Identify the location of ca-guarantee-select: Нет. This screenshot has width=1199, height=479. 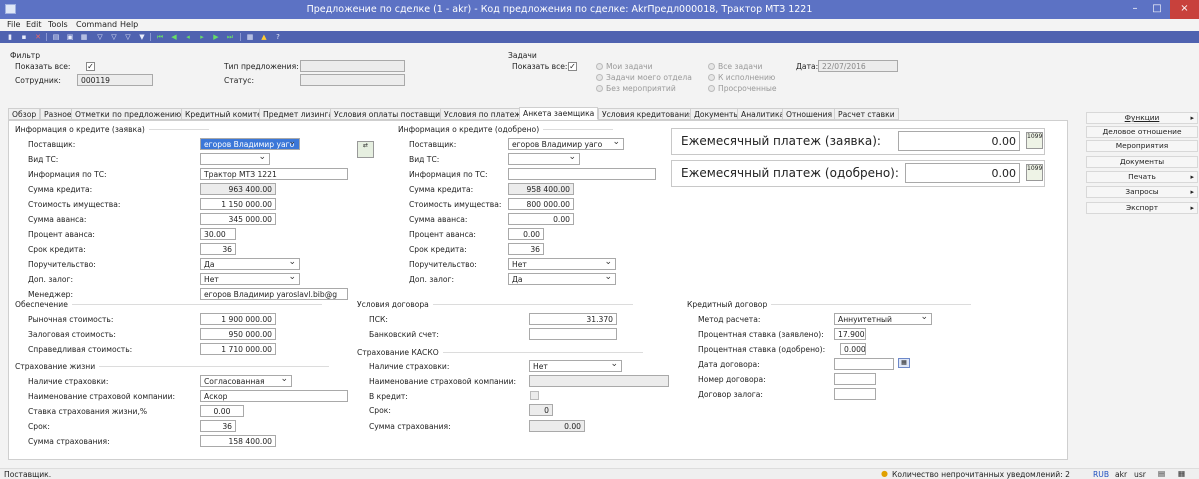
(562, 264).